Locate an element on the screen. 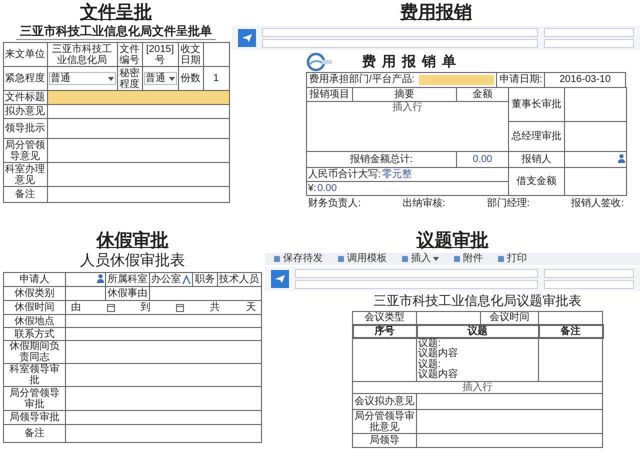 Image resolution: width=640 pixels, height=456 pixels. form-label: 共 is located at coordinates (215, 307).